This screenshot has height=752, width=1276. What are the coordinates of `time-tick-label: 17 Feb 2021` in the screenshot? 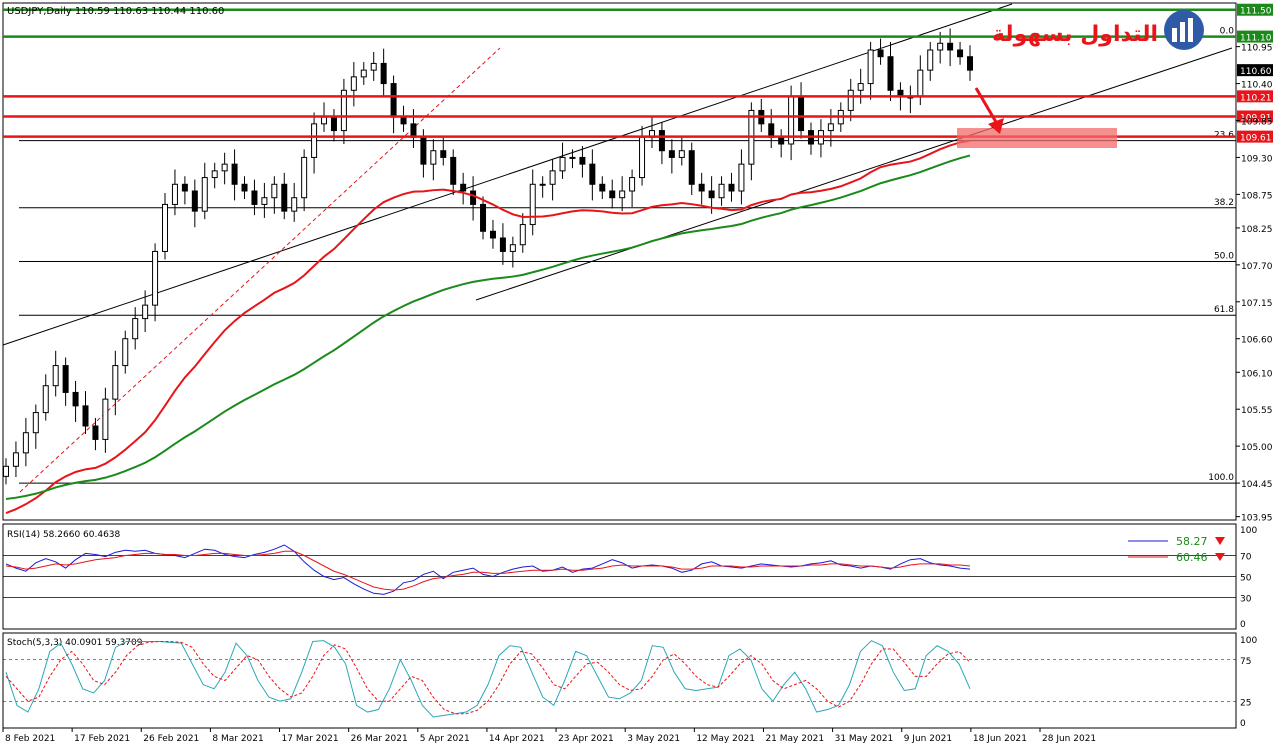 It's located at (102, 739).